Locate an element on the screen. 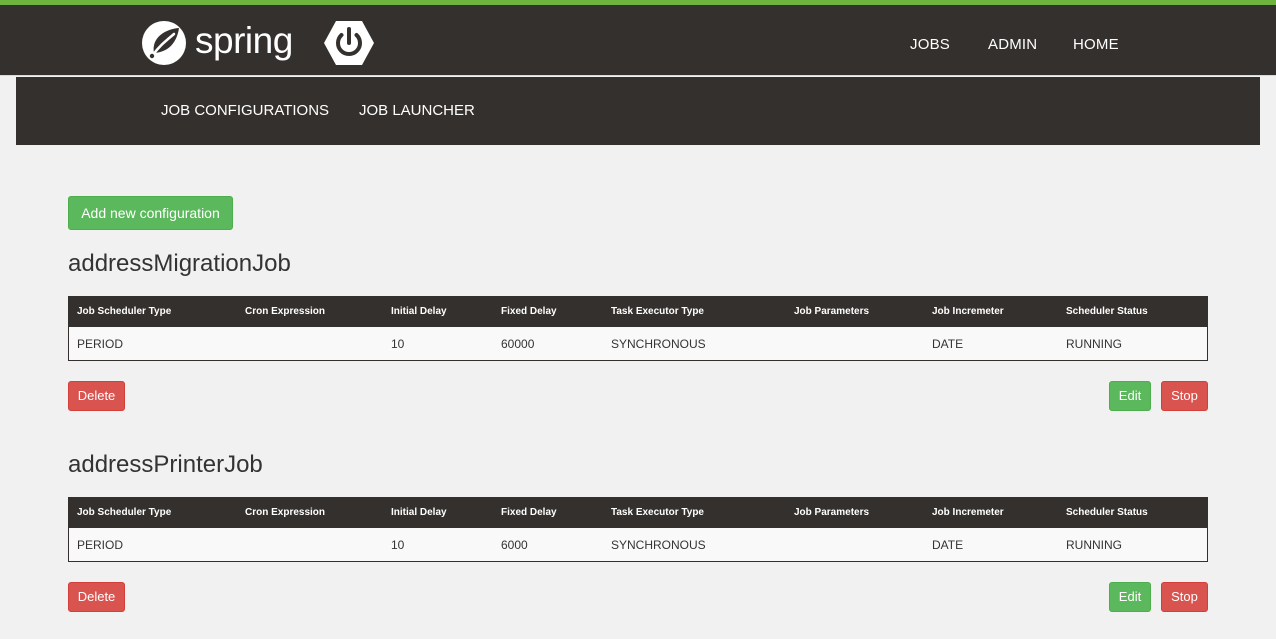 This screenshot has height=639, width=1276. nav-job-launcher: JOB LAUNCHER is located at coordinates (417, 111).